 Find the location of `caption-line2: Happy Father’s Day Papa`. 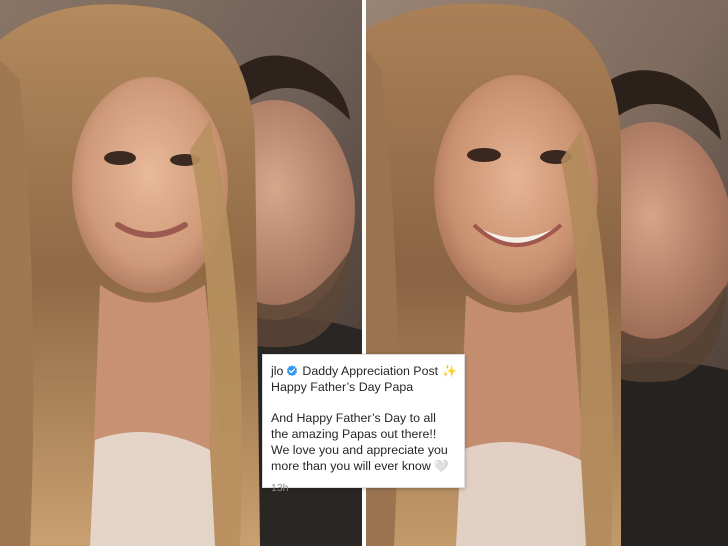

caption-line2: Happy Father’s Day Papa is located at coordinates (342, 387).